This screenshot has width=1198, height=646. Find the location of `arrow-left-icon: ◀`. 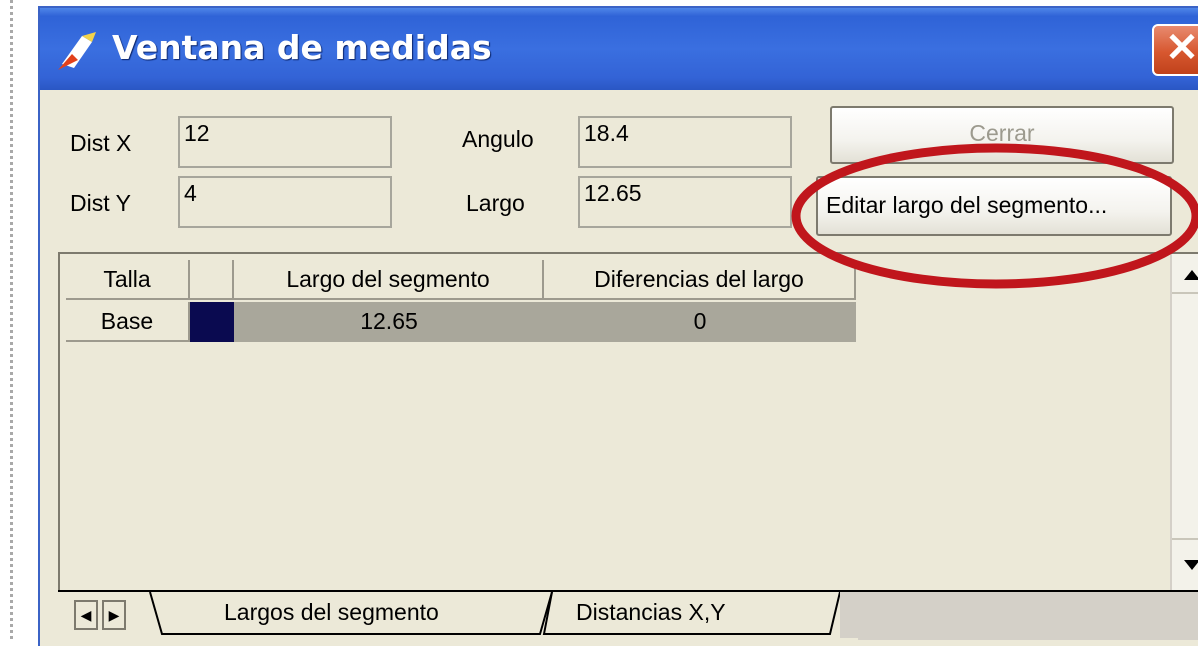

arrow-left-icon: ◀ is located at coordinates (86, 615).